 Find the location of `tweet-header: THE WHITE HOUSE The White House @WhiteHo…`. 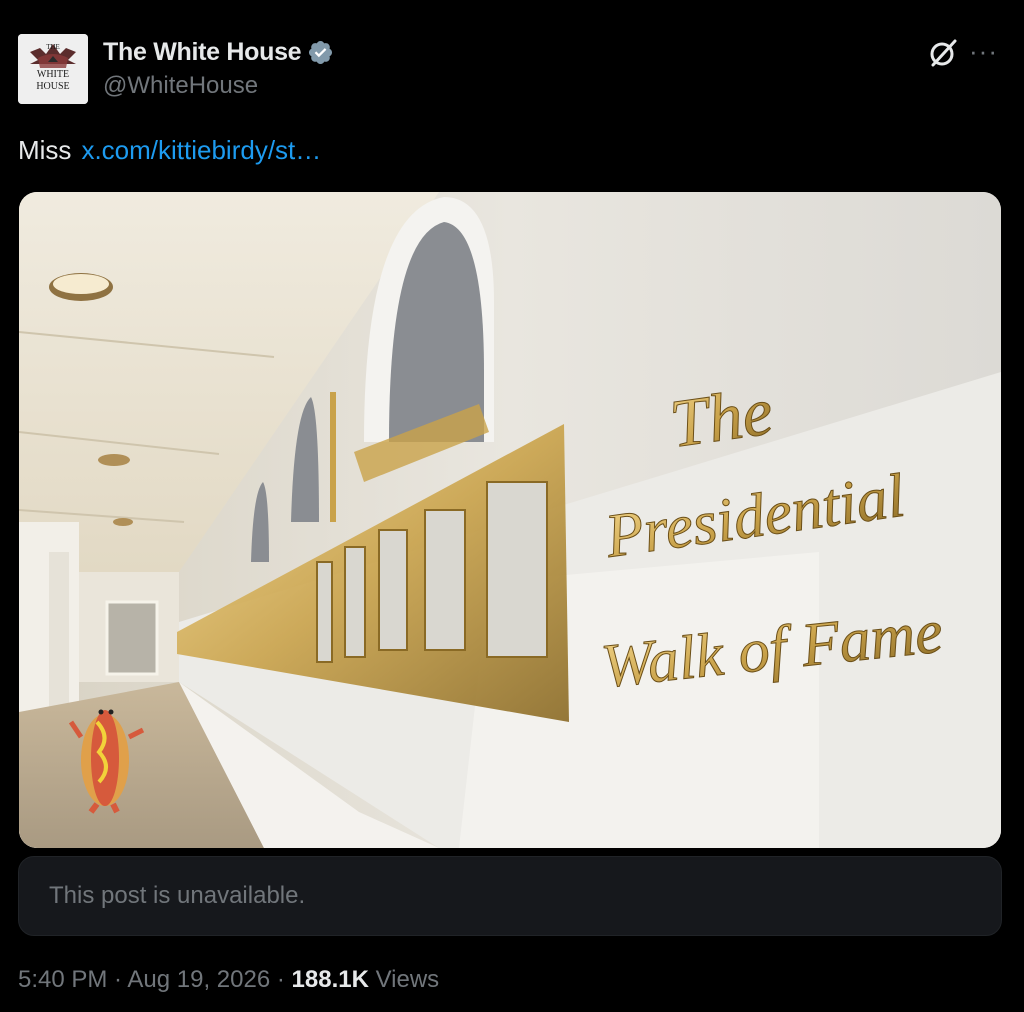

tweet-header: THE WHITE HOUSE The White House @WhiteHo… is located at coordinates (512, 70).